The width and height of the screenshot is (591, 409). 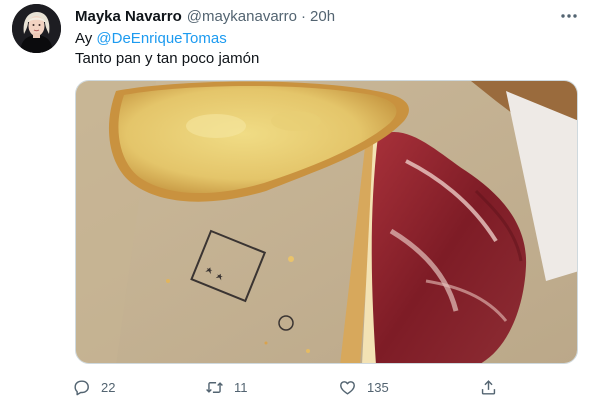 I want to click on tweet-header: Mayka Navarro @maykanavarro · 20h, so click(x=205, y=16).